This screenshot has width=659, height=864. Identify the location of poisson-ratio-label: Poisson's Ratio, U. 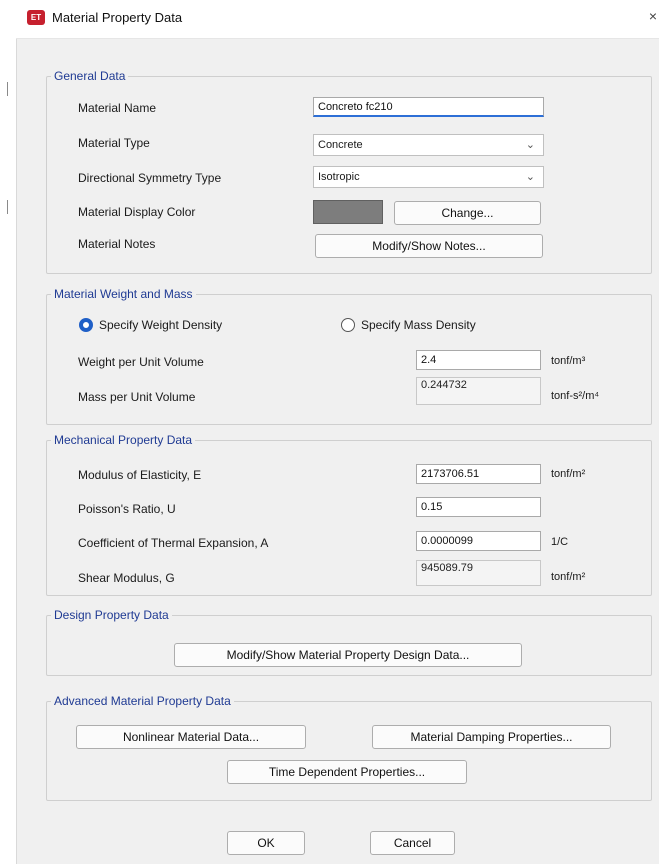
(127, 509).